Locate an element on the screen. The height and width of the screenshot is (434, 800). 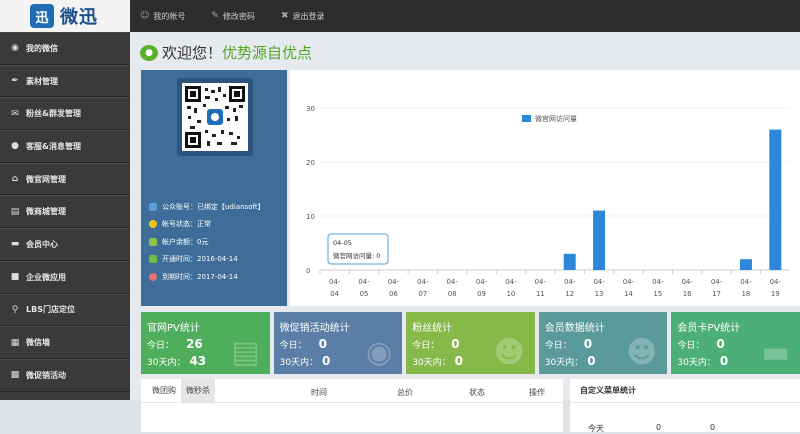
card-icon: ▬ is located at coordinates (15, 244).